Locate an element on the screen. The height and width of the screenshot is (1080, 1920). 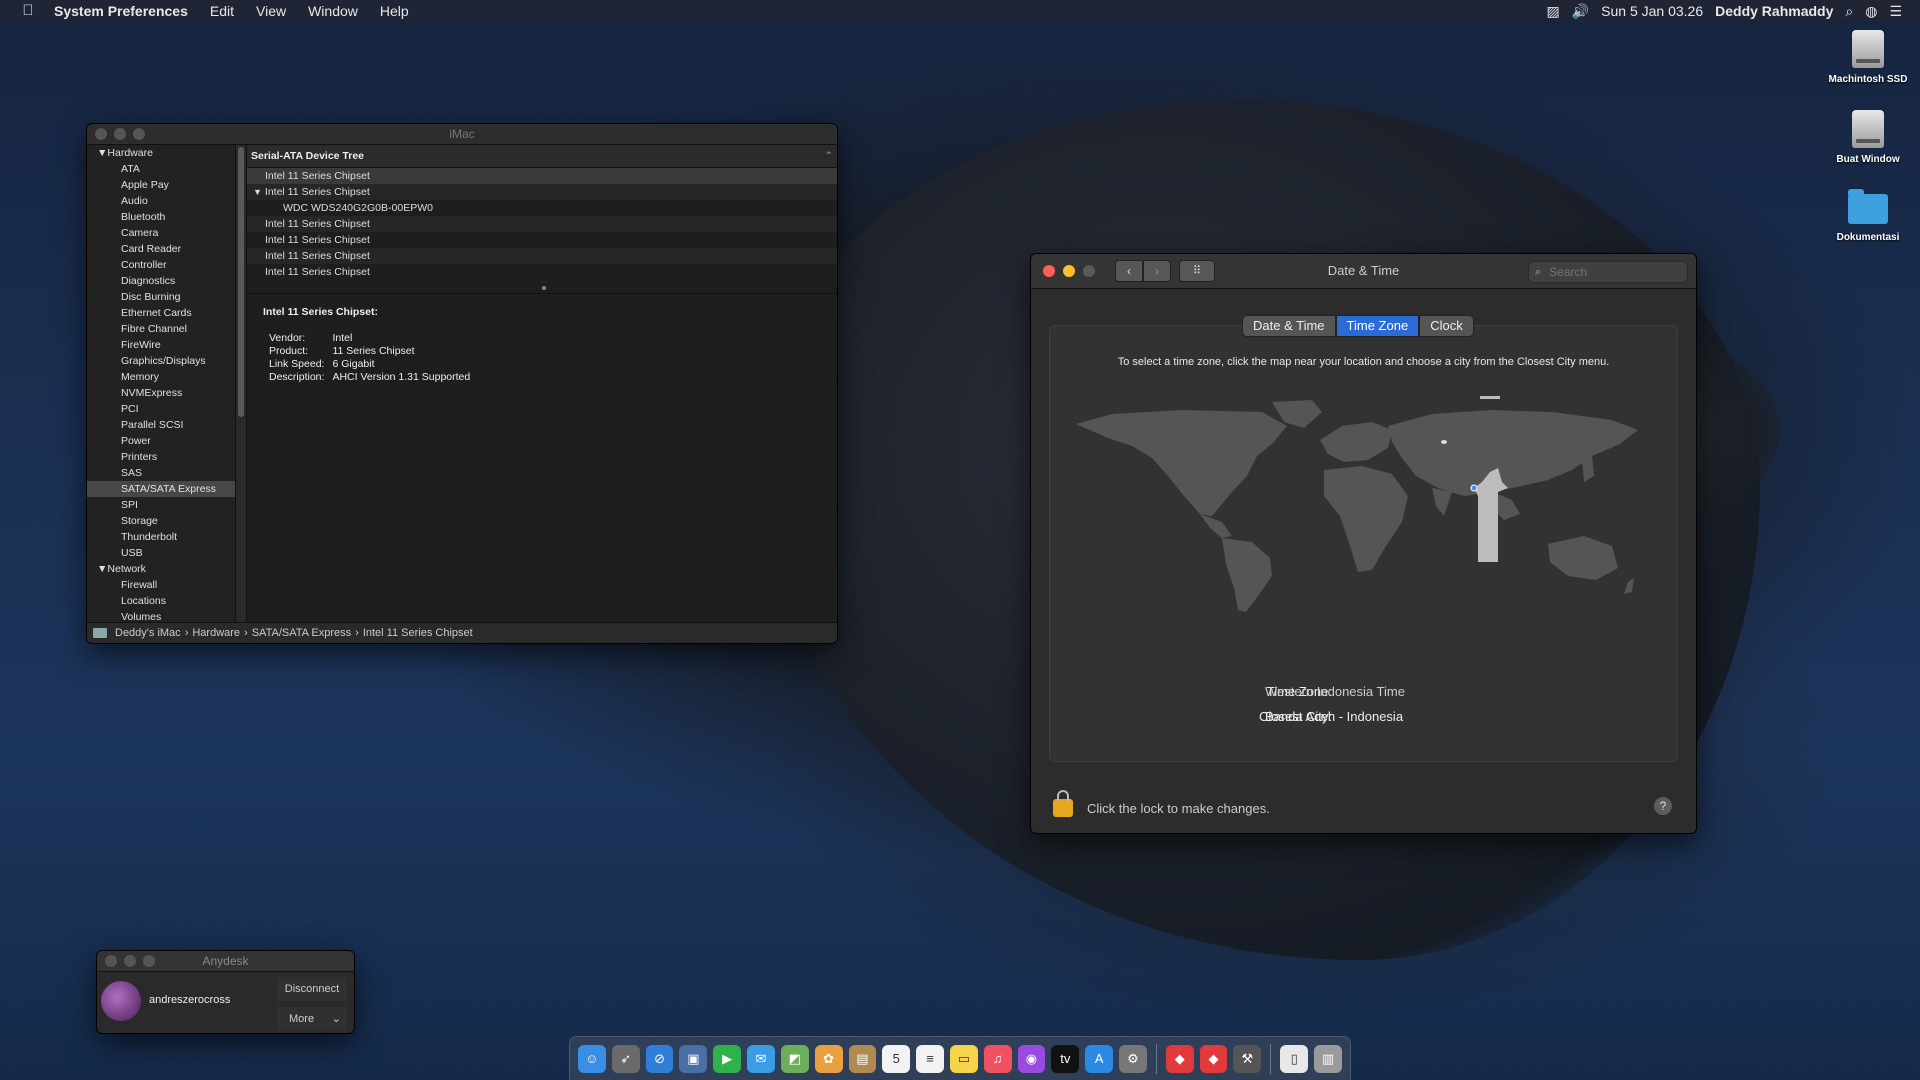
sidebar-item-nvmexpress: NVMExpress is located at coordinates (161, 393).